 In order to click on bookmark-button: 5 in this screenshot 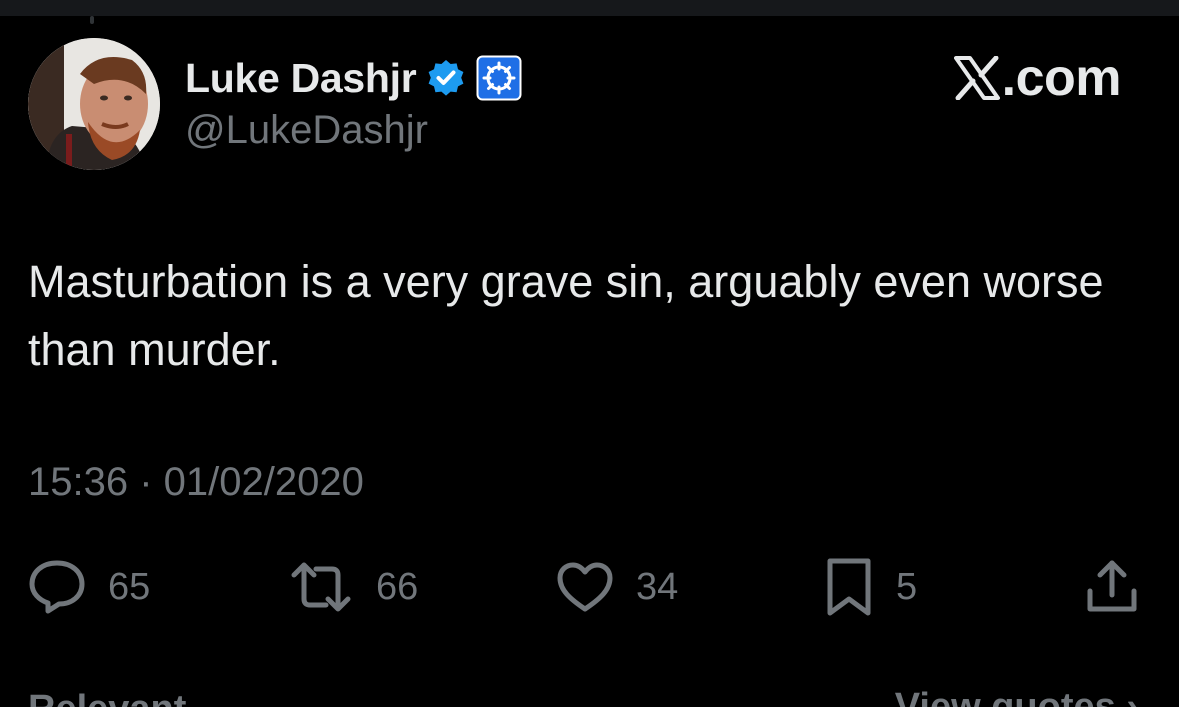, I will do `click(870, 587)`.